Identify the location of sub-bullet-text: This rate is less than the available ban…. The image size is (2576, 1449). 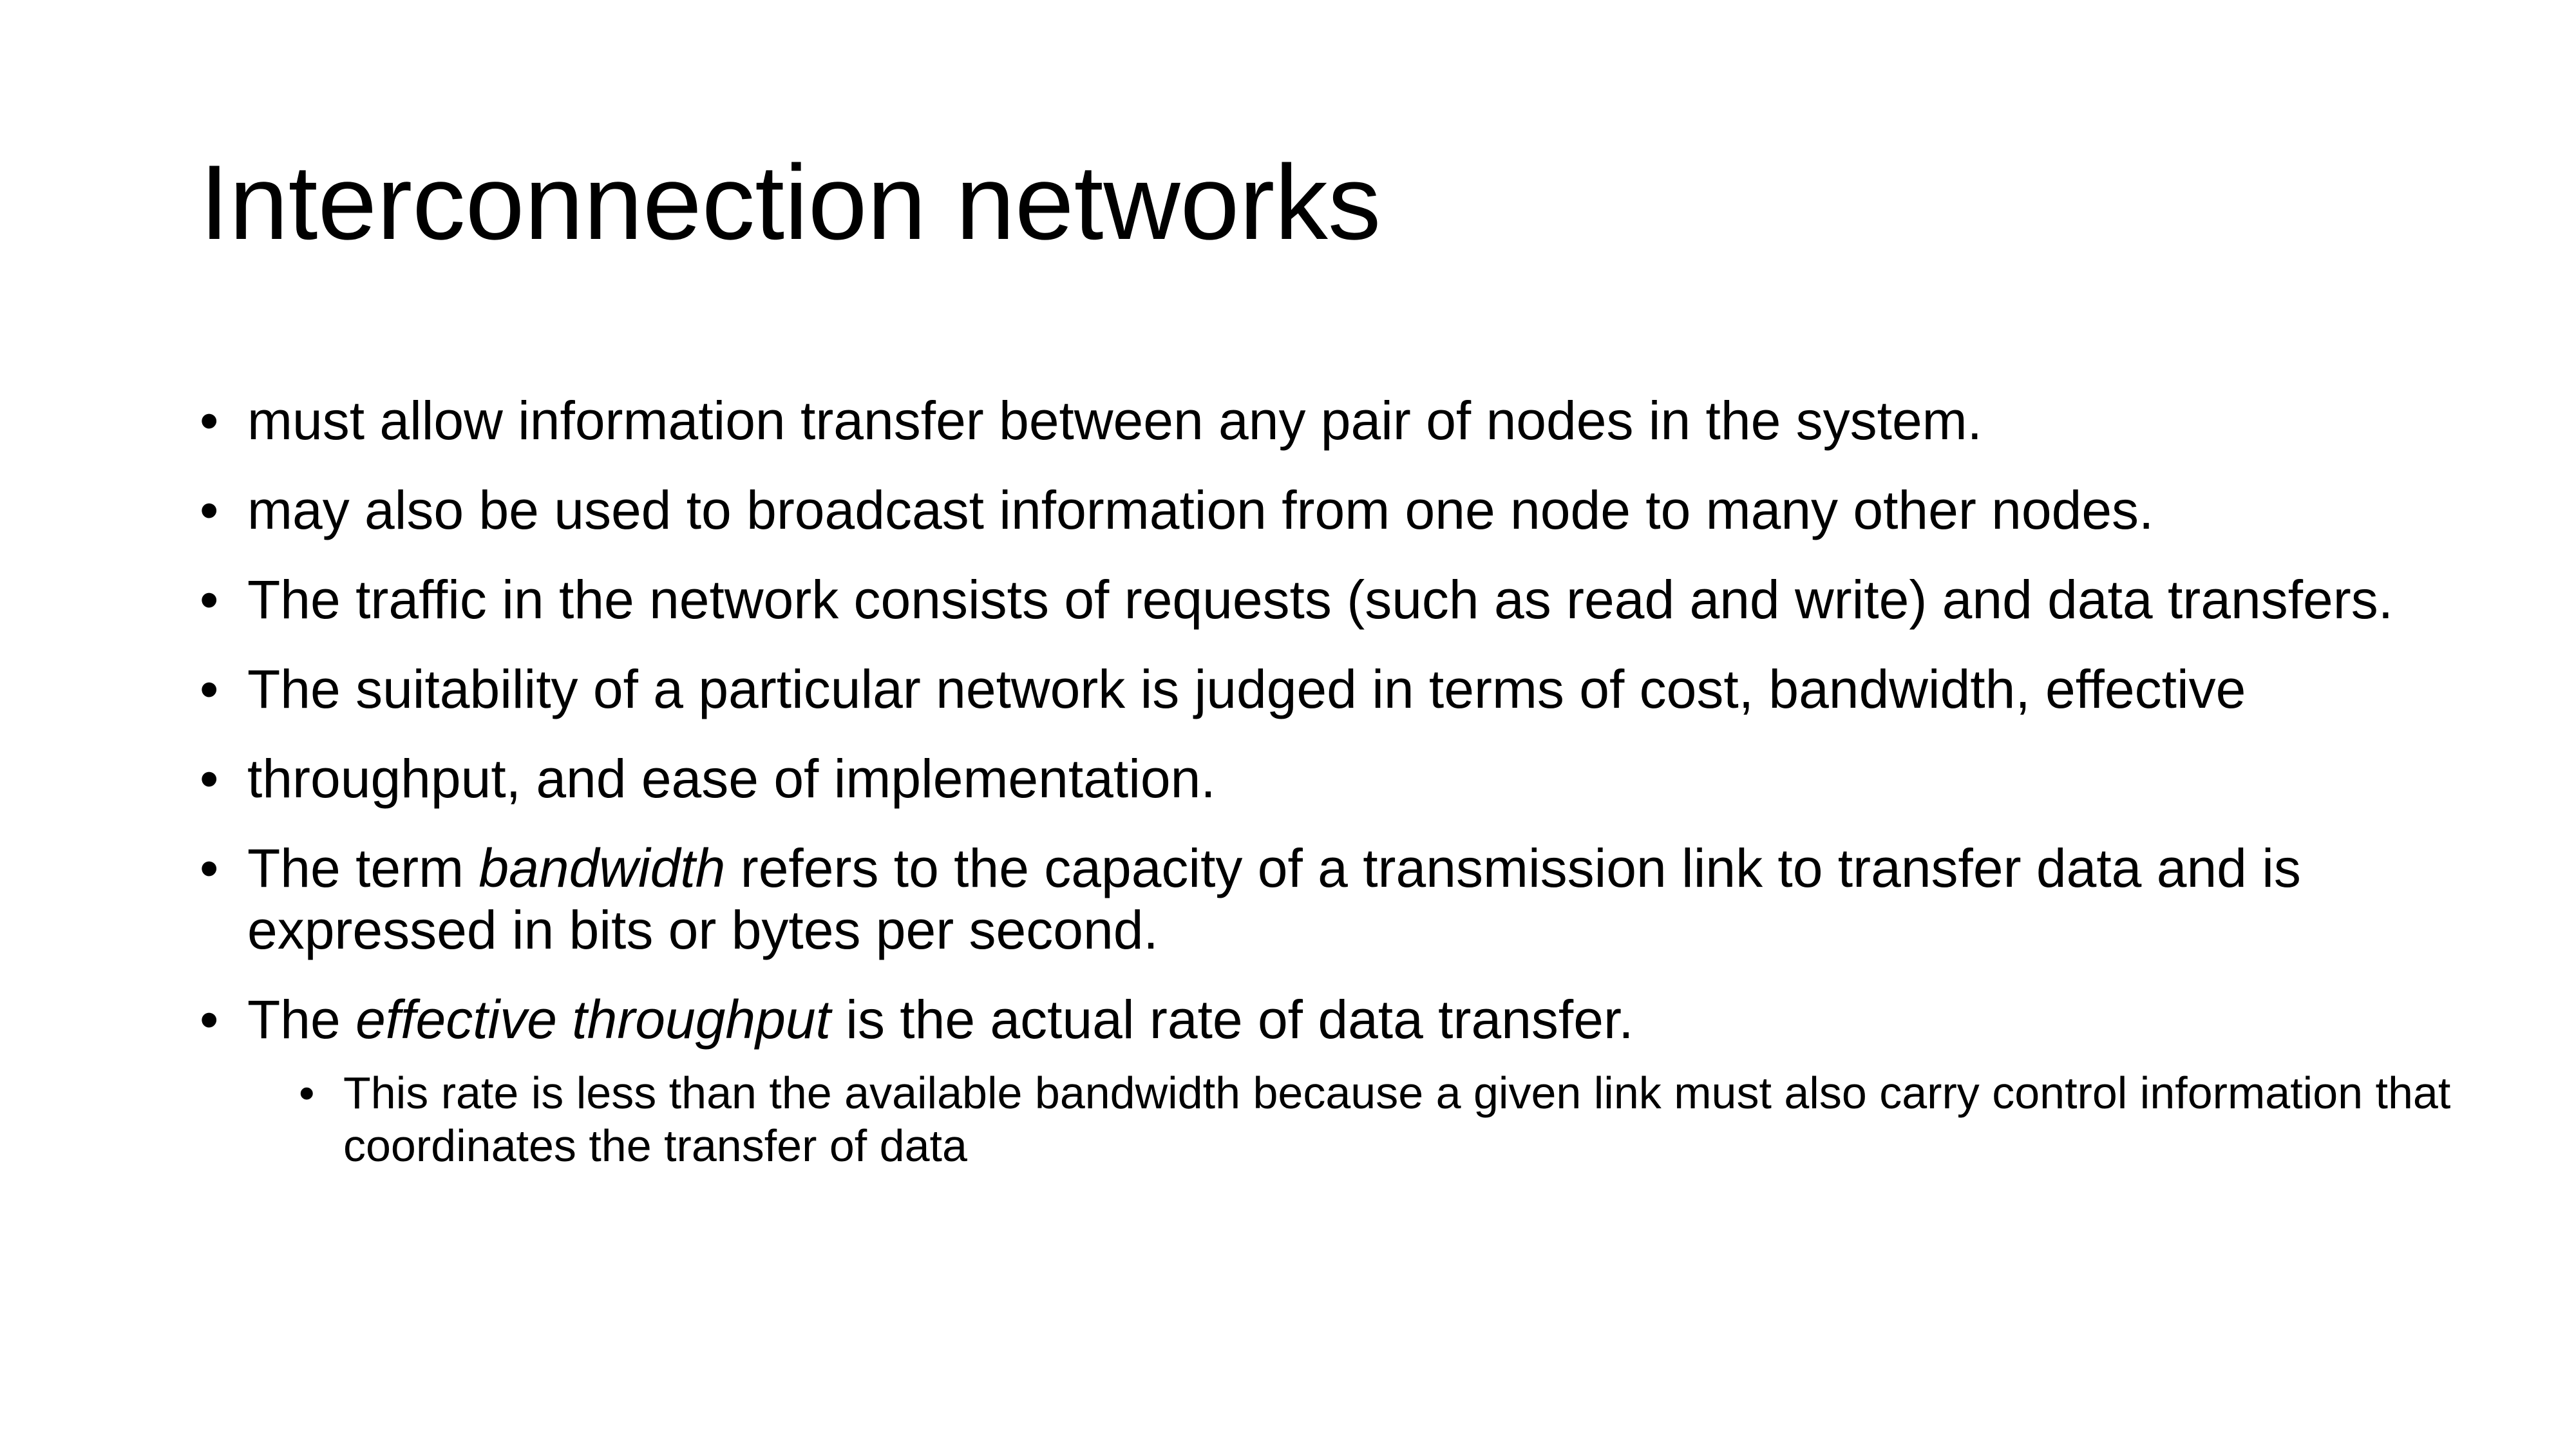
(1397, 1119).